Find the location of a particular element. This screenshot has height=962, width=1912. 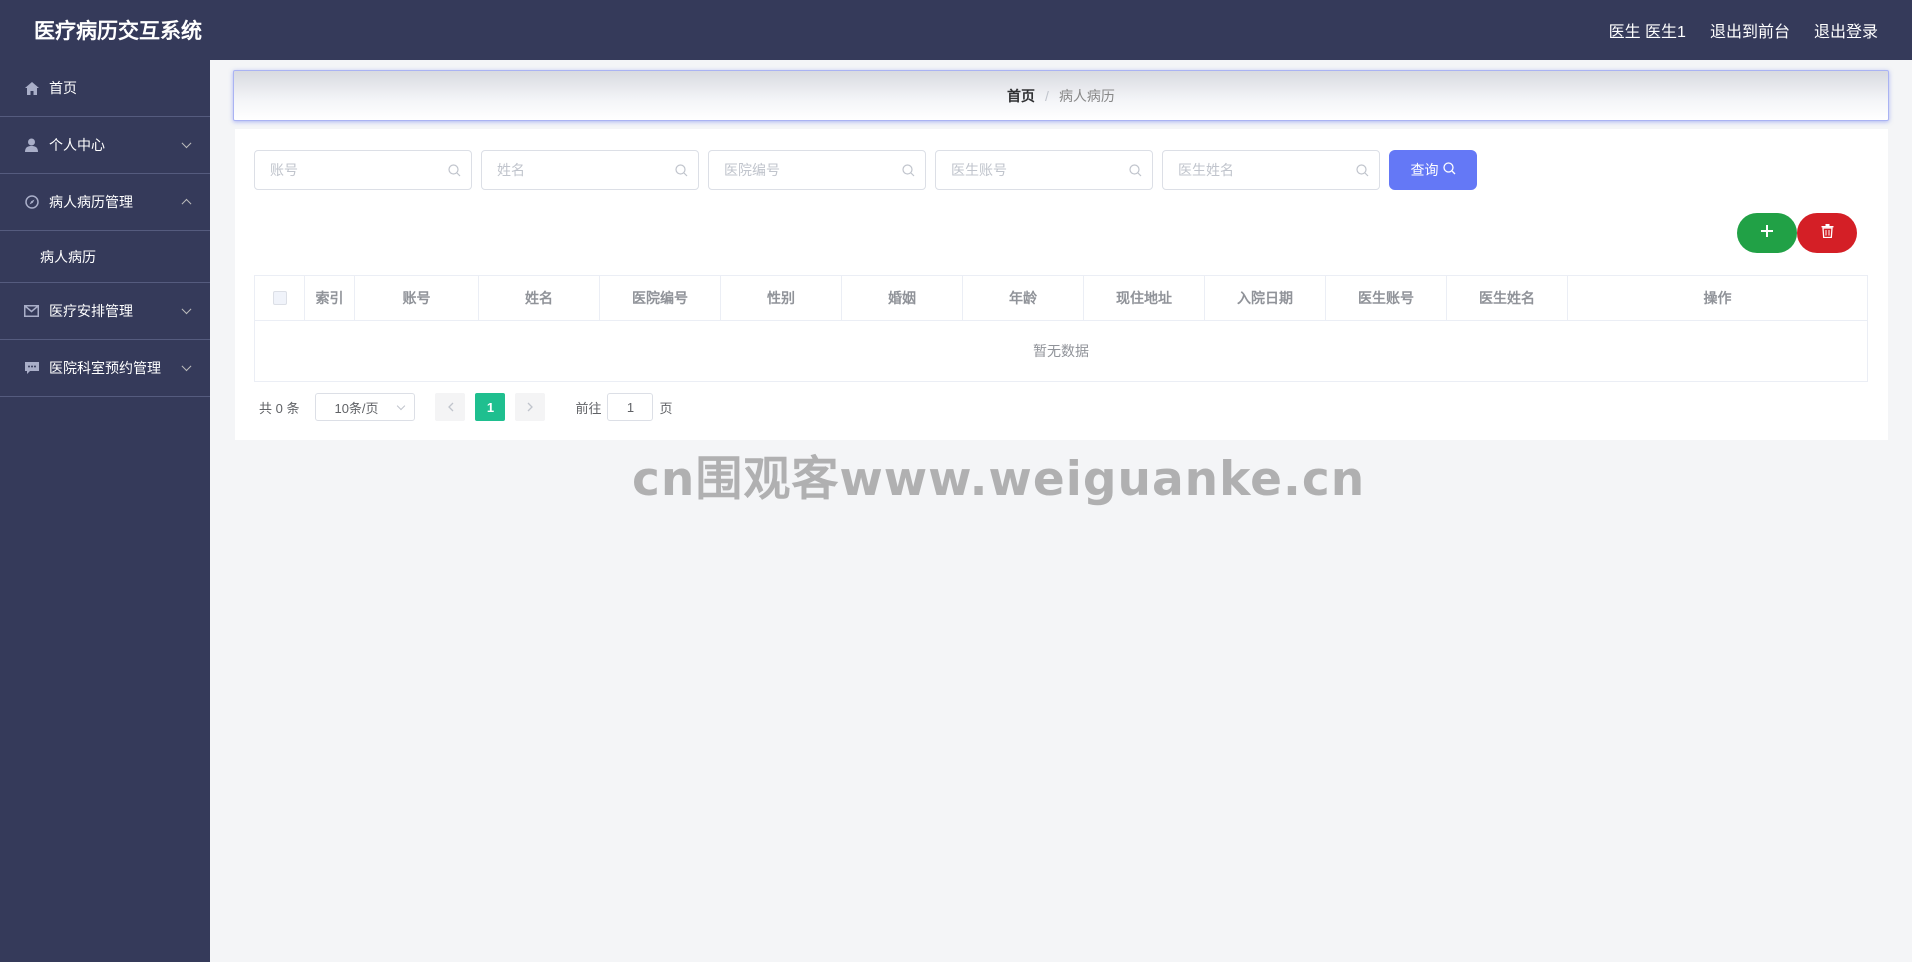

user-label: 医生 医生1 is located at coordinates (1647, 30).